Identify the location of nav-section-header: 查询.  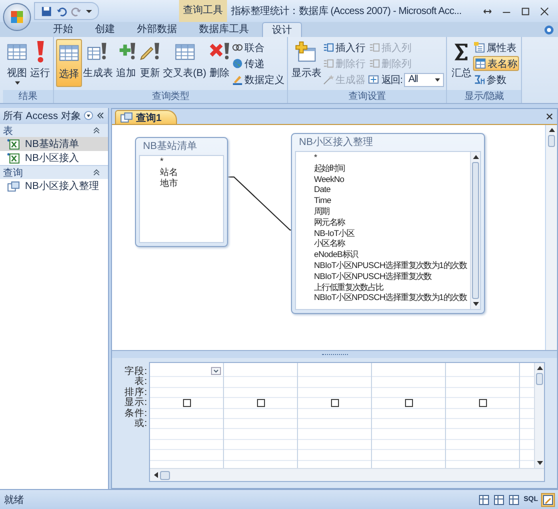
(54, 172).